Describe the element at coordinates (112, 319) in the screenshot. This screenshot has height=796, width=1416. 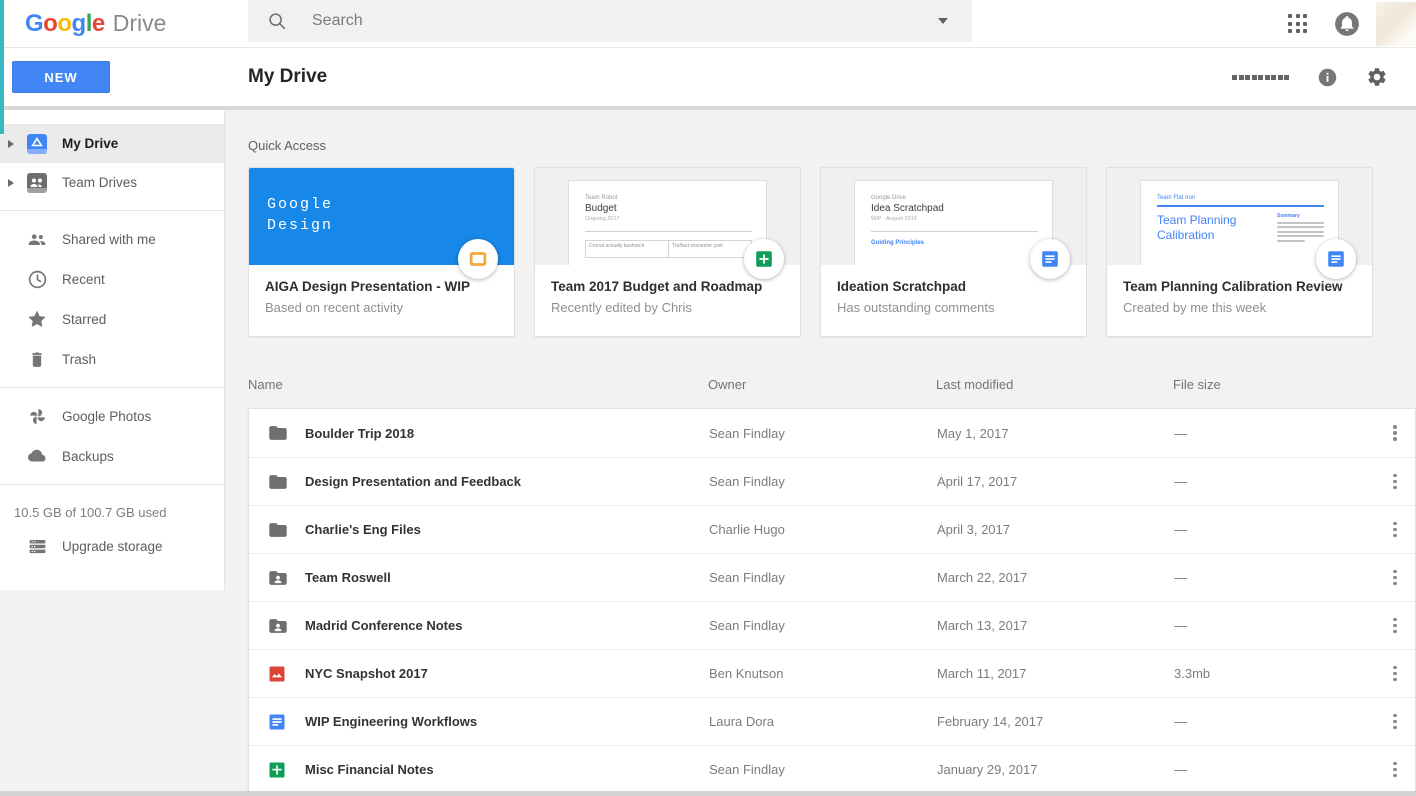
I see `sidebar-item-starred: Starred` at that location.